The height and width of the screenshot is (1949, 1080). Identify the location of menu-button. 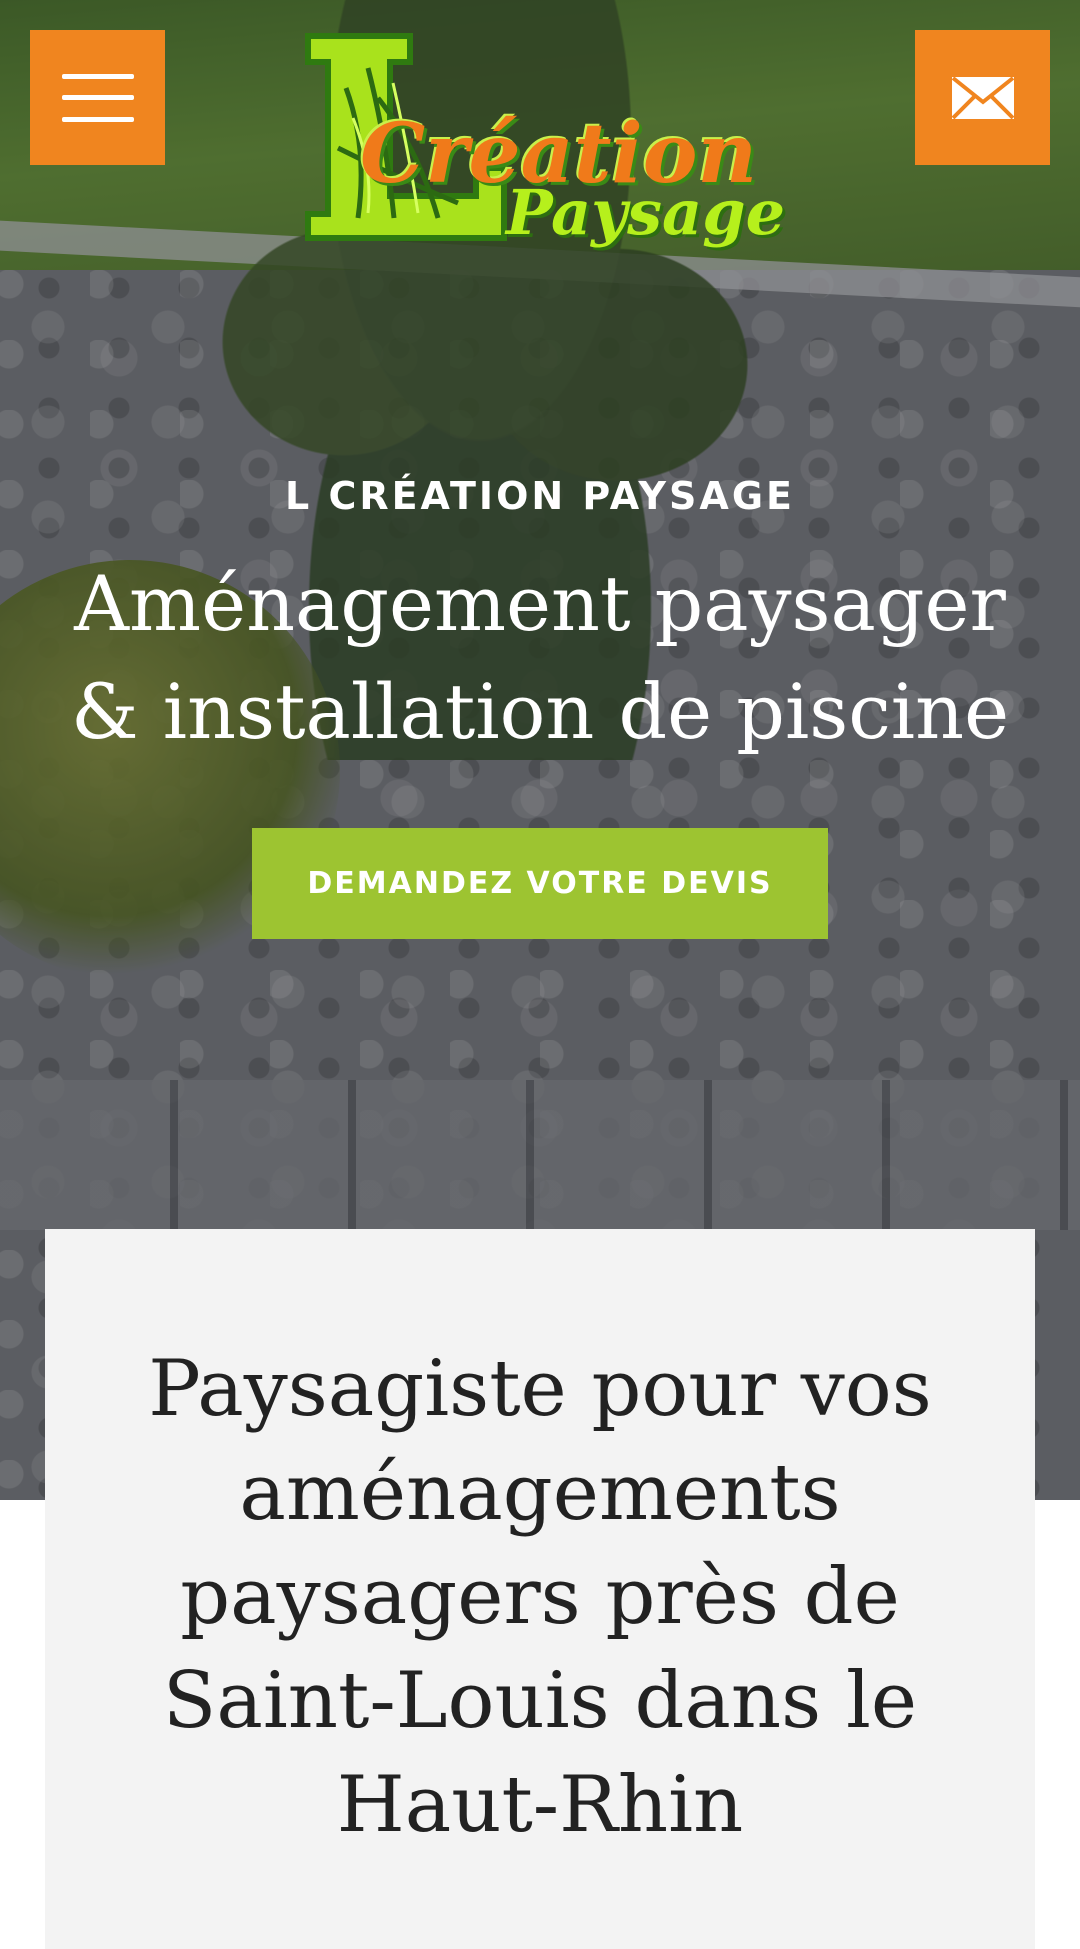
(97, 97).